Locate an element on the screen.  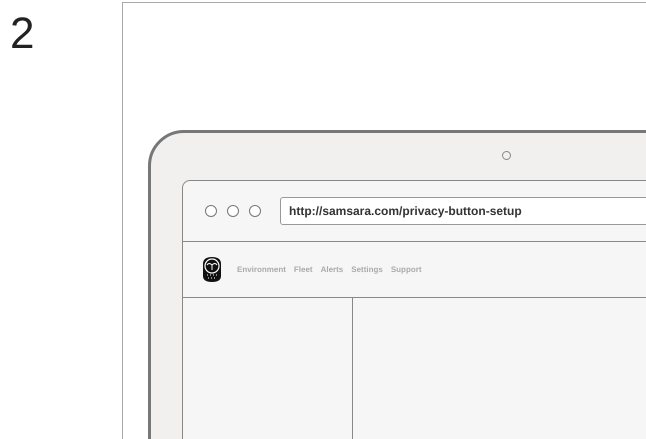
nav-link: Alerts is located at coordinates (332, 270).